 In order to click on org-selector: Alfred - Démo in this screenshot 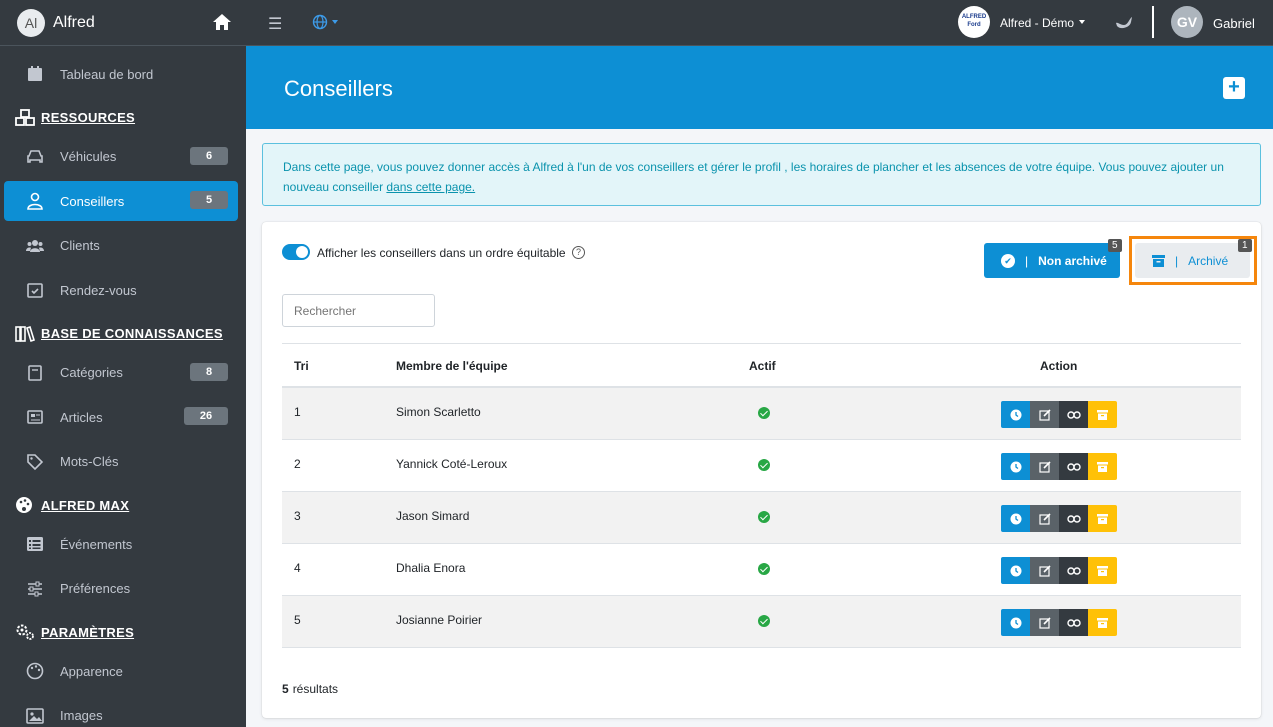, I will do `click(1037, 23)`.